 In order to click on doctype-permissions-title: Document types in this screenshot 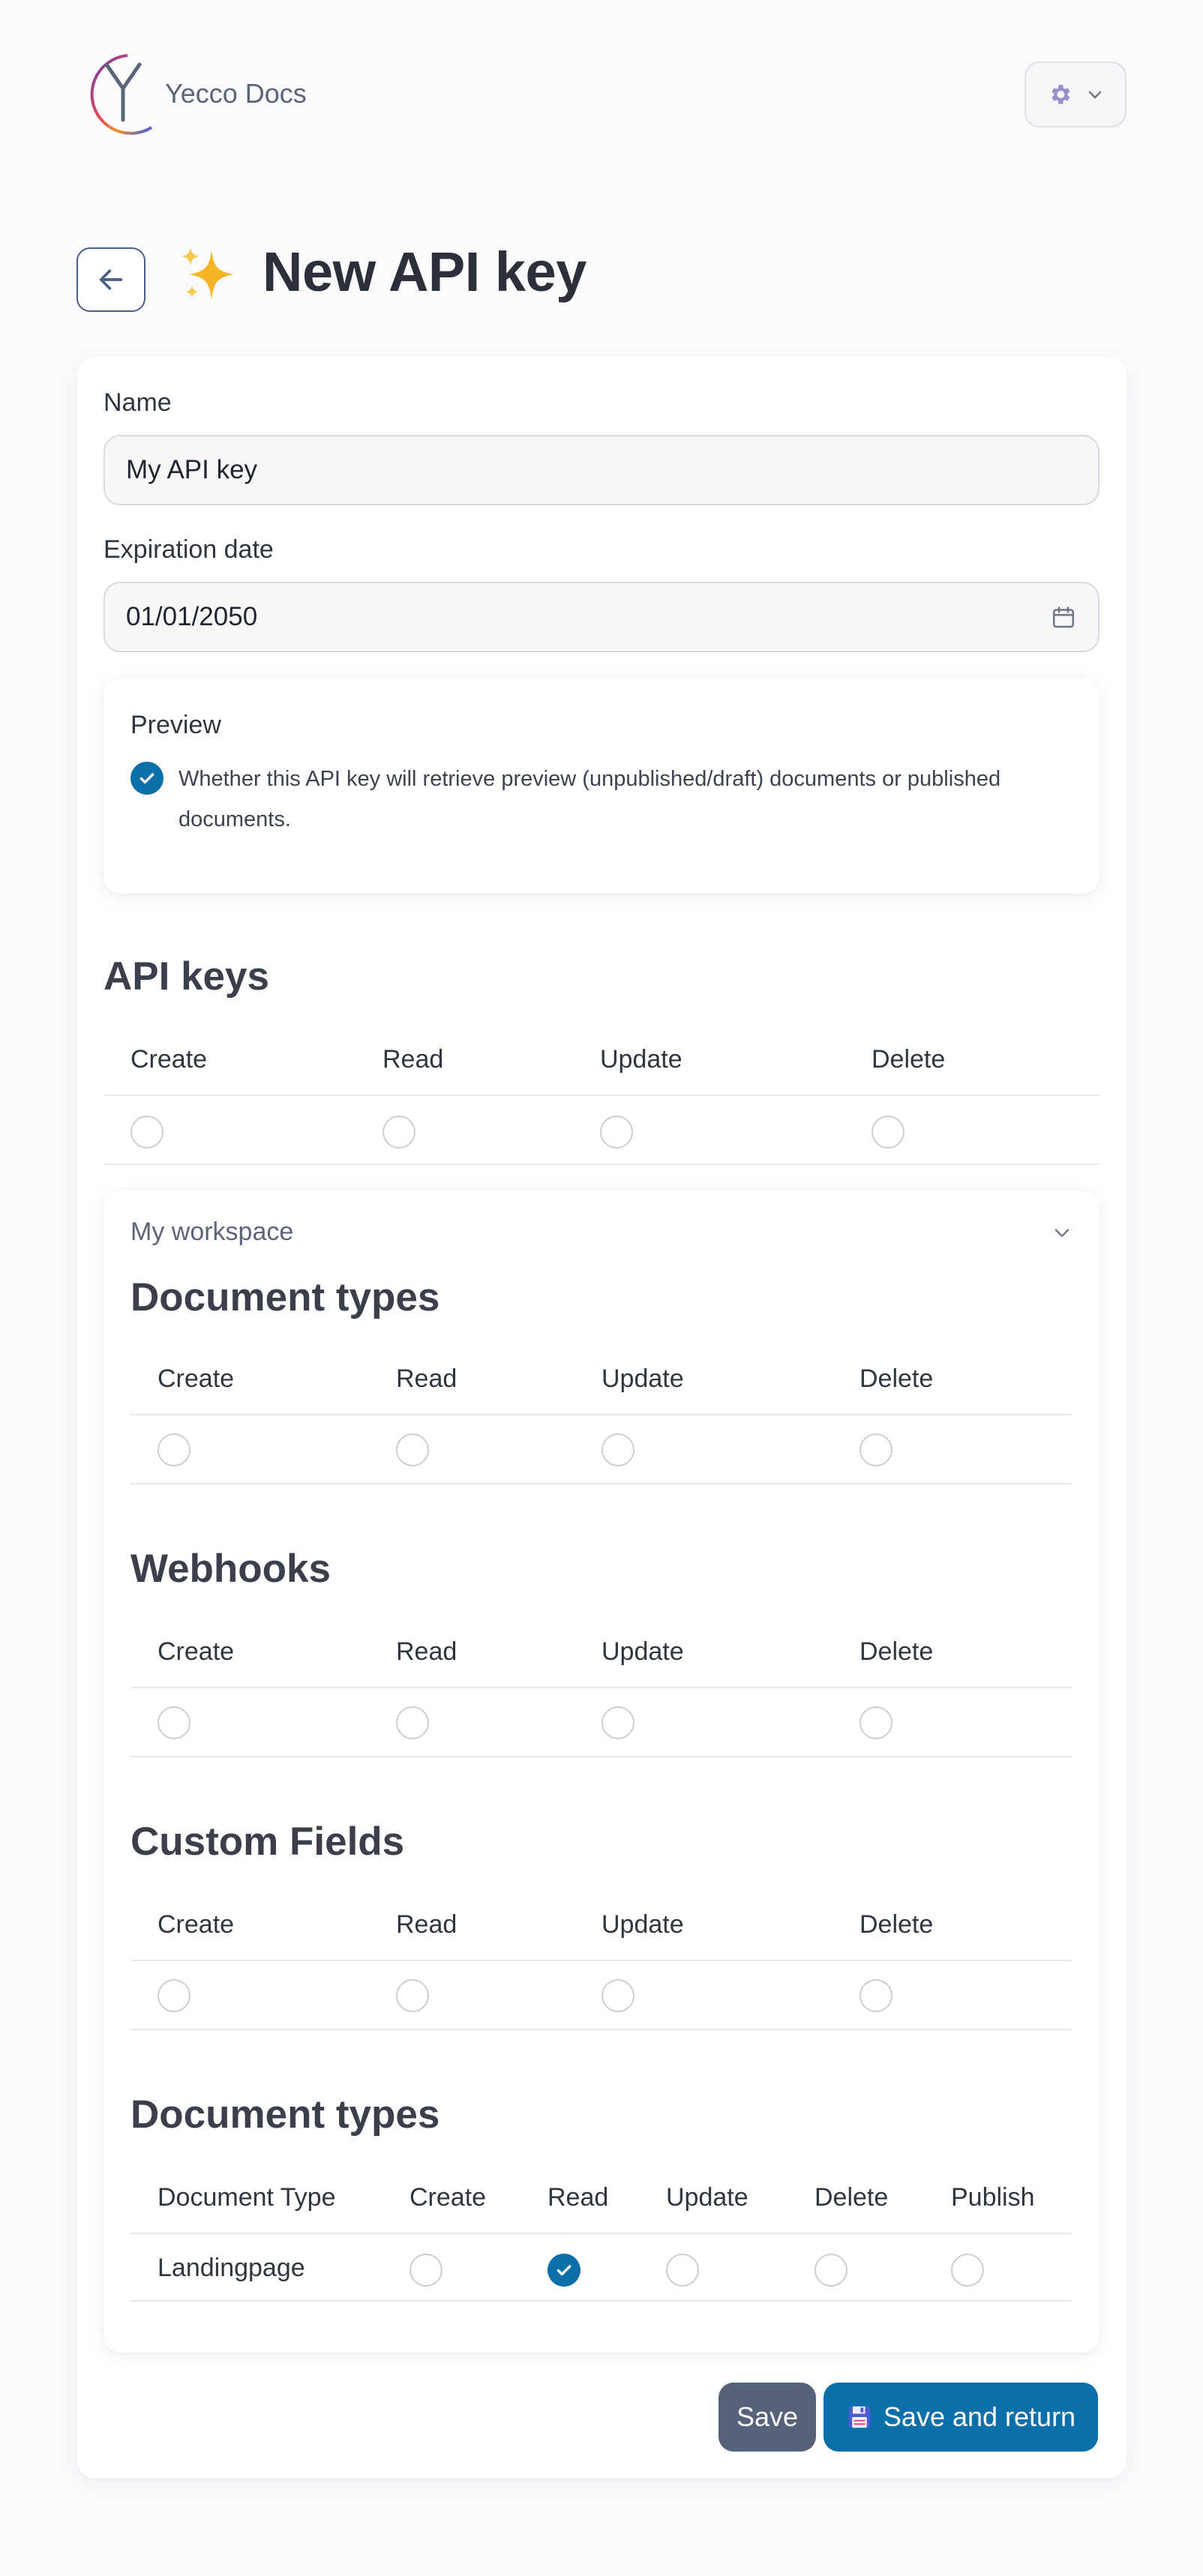, I will do `click(285, 2114)`.